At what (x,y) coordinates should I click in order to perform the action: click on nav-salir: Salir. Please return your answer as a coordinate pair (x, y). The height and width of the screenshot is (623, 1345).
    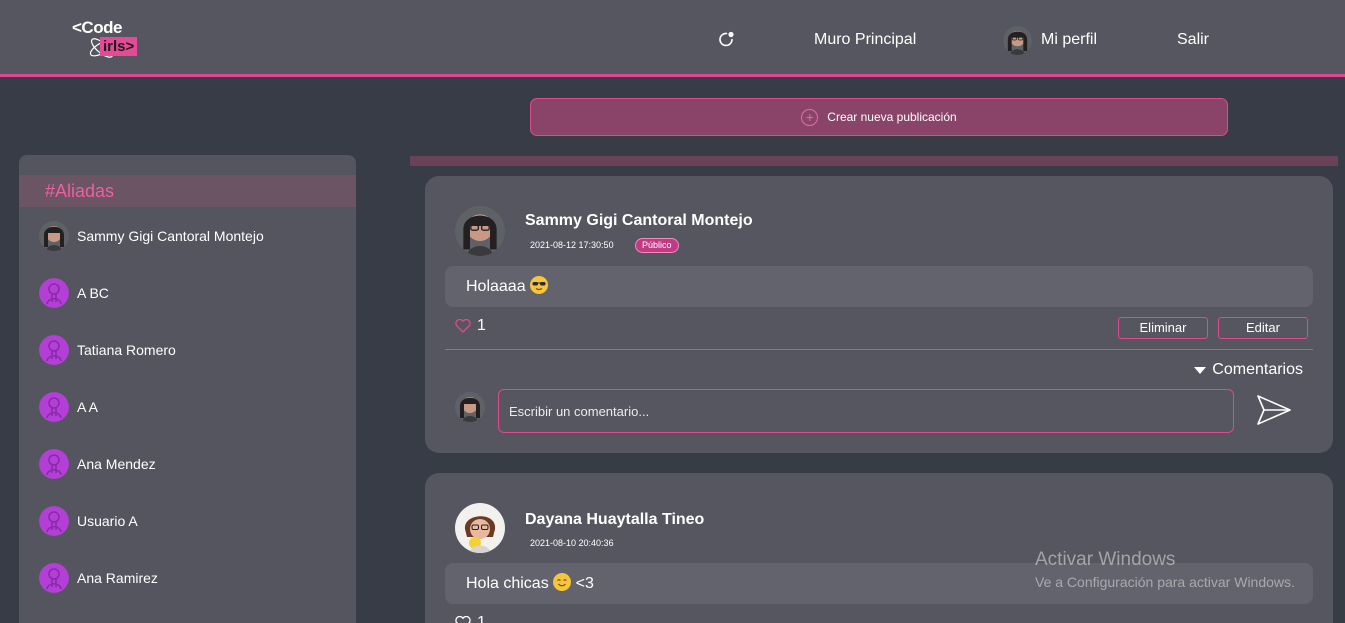
    Looking at the image, I should click on (1193, 40).